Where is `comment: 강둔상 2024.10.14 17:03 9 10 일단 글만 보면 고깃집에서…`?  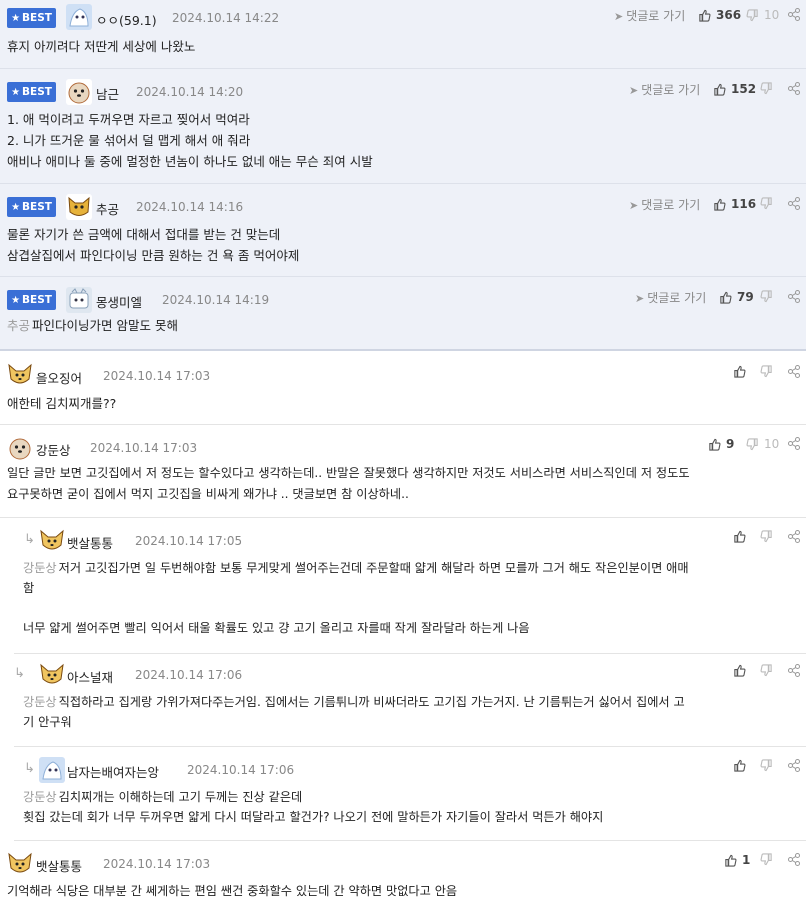
comment: 강둔상 2024.10.14 17:03 9 10 일단 글만 보면 고깃집에서… is located at coordinates (403, 471).